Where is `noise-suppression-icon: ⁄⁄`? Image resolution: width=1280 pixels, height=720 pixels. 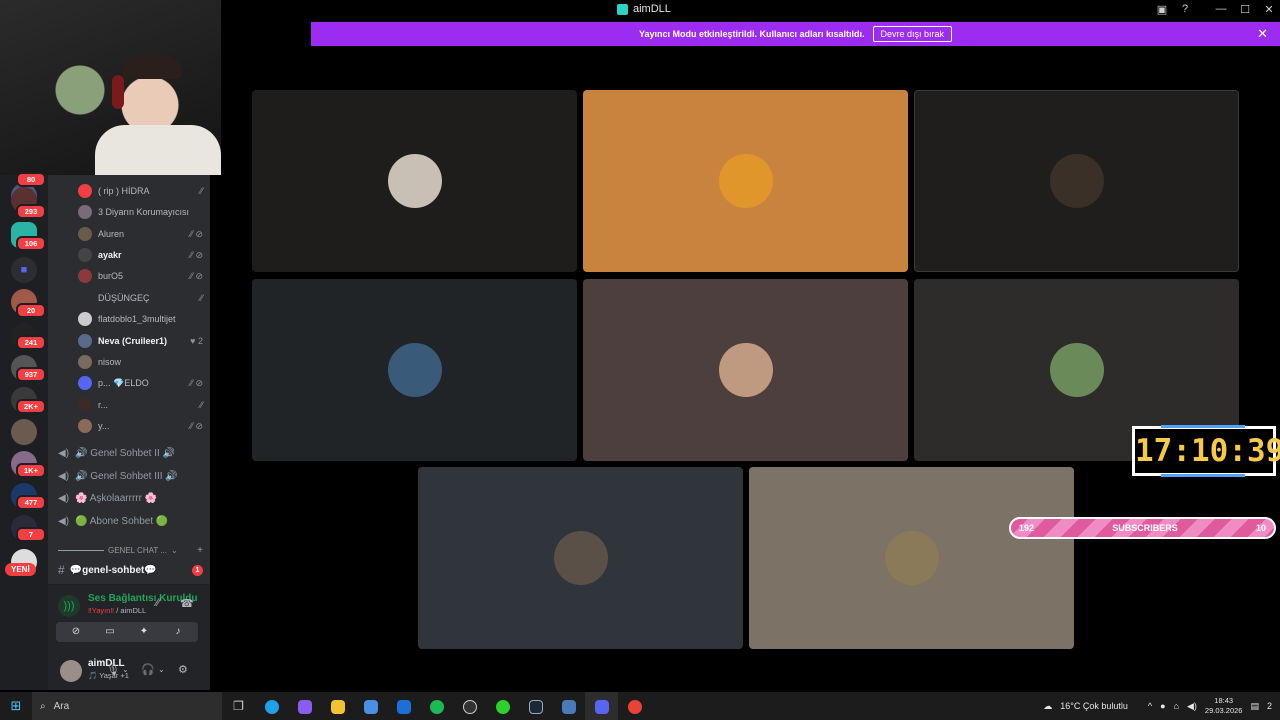 noise-suppression-icon: ⁄⁄ is located at coordinates (158, 603).